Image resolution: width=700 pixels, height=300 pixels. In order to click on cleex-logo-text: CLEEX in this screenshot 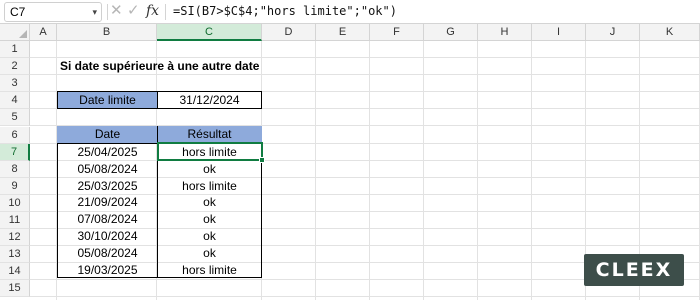, I will do `click(634, 270)`.